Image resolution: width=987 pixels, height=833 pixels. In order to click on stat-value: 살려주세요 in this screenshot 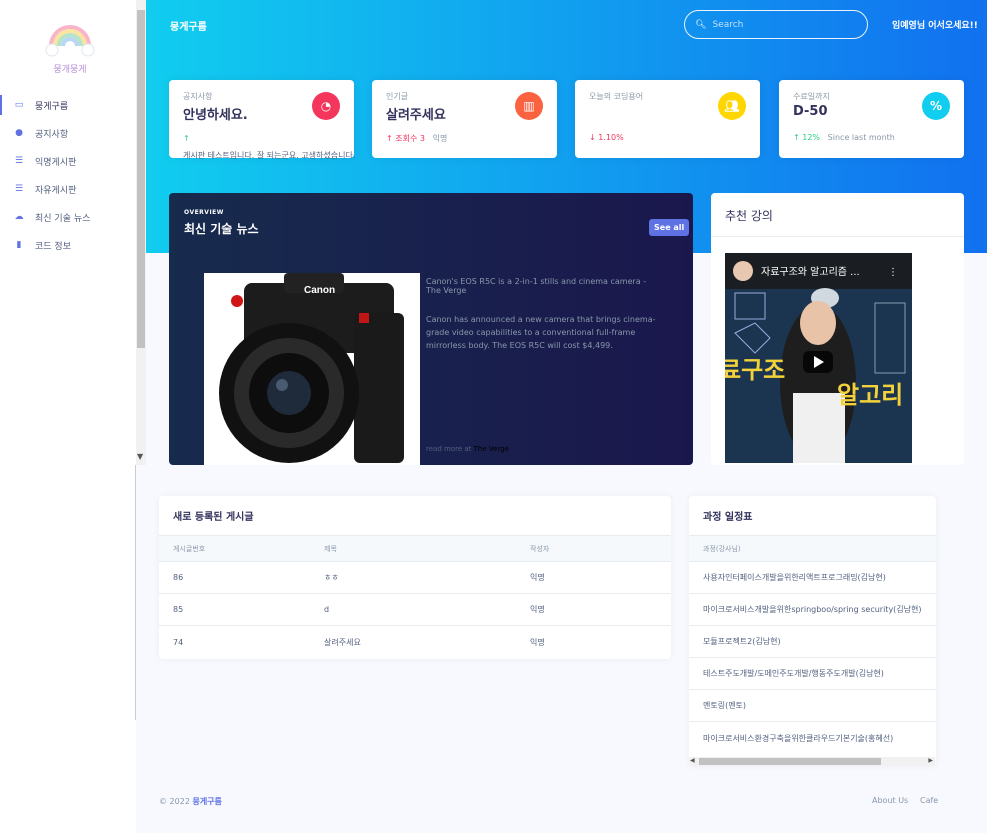, I will do `click(416, 115)`.